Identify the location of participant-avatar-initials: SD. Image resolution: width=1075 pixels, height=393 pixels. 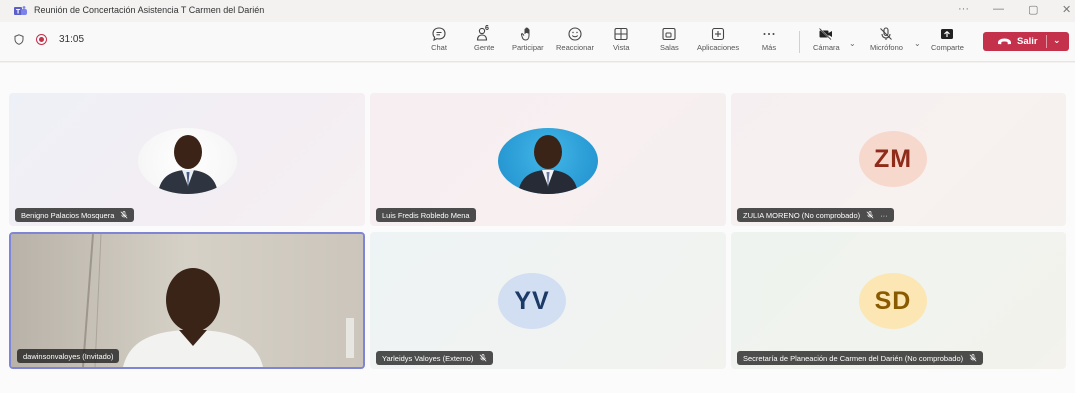
(893, 301).